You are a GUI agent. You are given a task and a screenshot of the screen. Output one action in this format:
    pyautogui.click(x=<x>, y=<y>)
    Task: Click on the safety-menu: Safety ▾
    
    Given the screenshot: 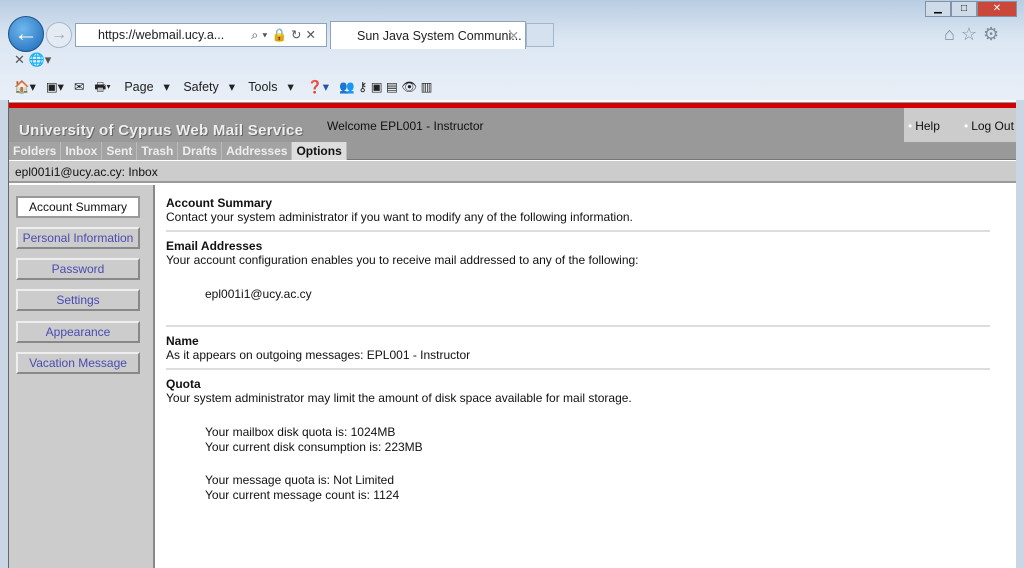 What is the action you would take?
    pyautogui.click(x=209, y=87)
    